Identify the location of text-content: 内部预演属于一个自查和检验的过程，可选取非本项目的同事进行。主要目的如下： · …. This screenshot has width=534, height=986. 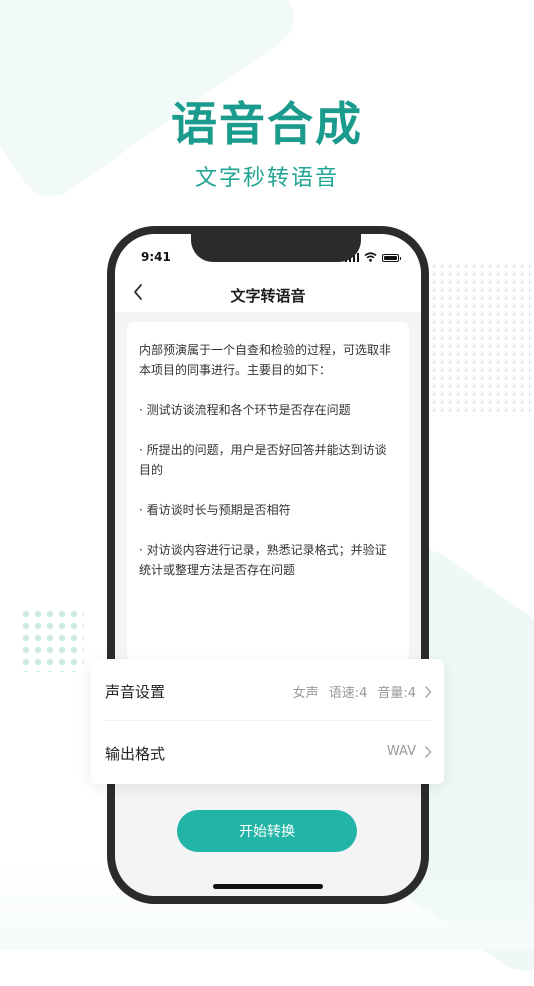
(268, 460).